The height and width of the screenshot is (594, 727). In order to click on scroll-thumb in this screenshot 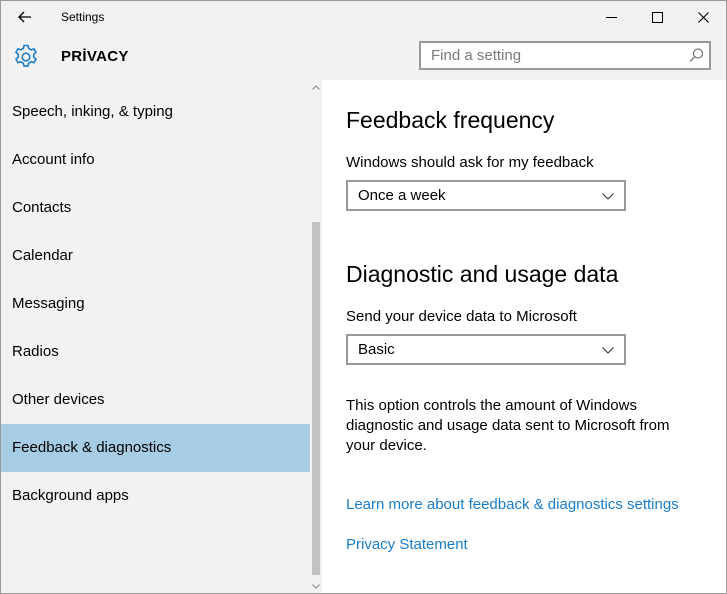, I will do `click(316, 398)`.